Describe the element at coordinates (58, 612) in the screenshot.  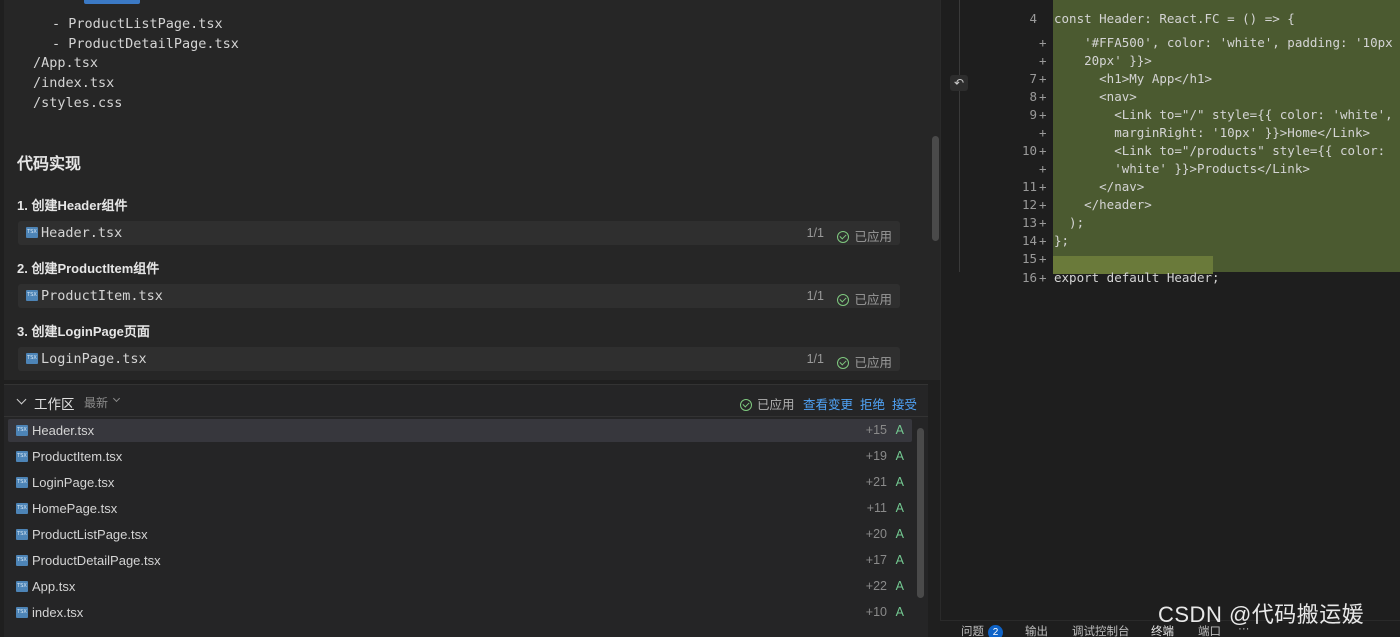
I see `file-name: index.tsx` at that location.